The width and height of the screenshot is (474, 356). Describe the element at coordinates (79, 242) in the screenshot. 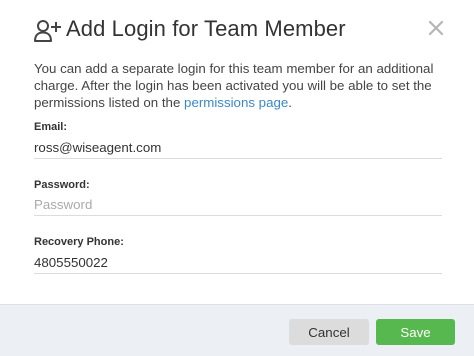

I see `recovery-phone-label: Recovery Phone:` at that location.